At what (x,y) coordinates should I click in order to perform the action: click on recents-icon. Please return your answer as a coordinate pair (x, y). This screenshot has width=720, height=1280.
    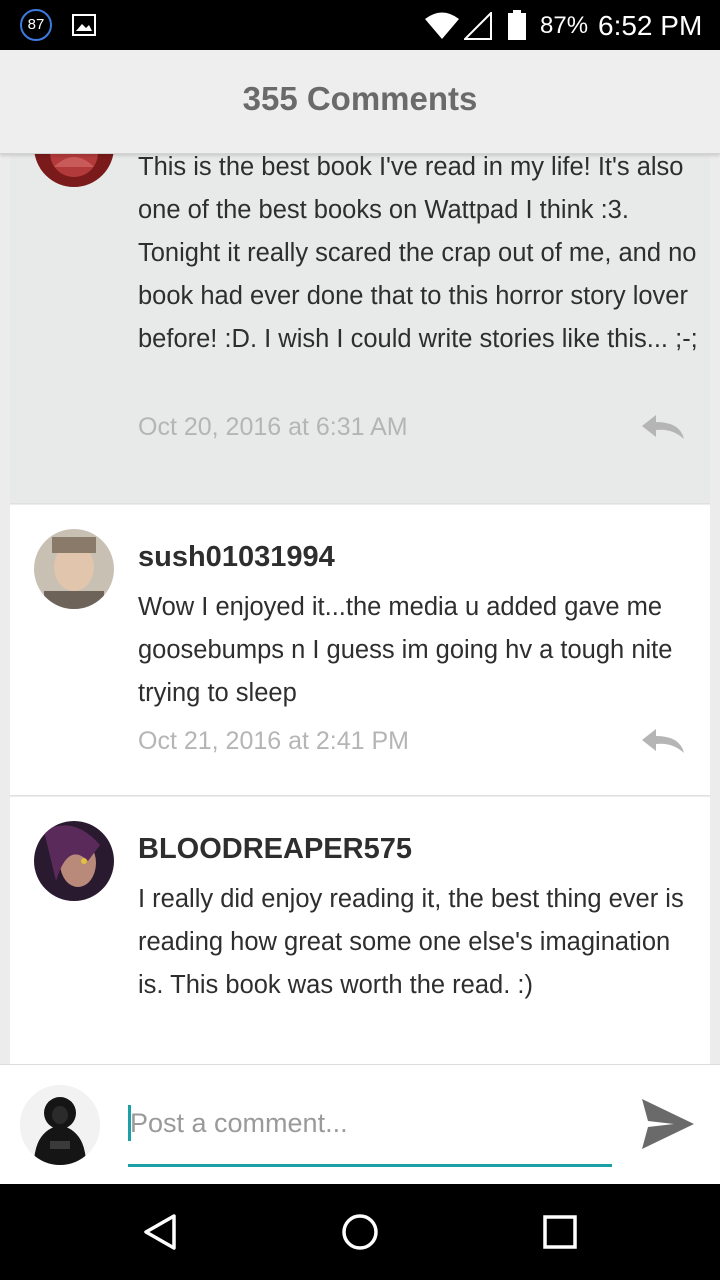
    Looking at the image, I should click on (560, 1232).